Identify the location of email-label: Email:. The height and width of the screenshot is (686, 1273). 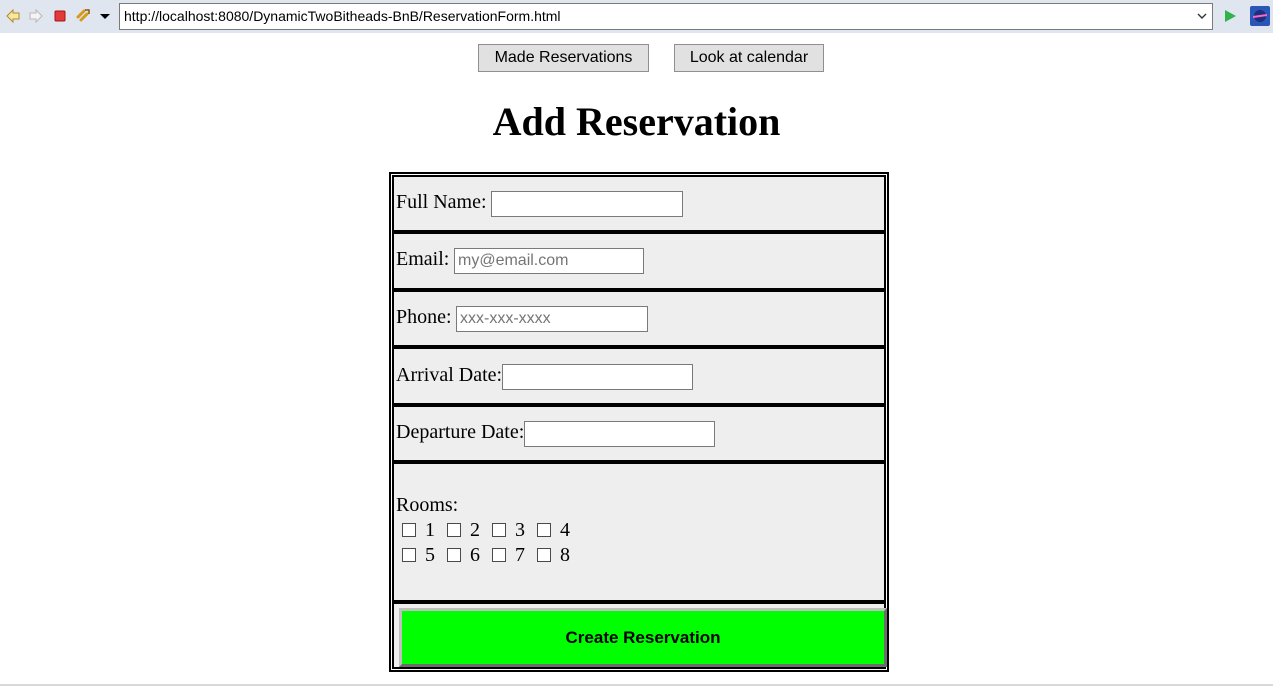
(423, 259).